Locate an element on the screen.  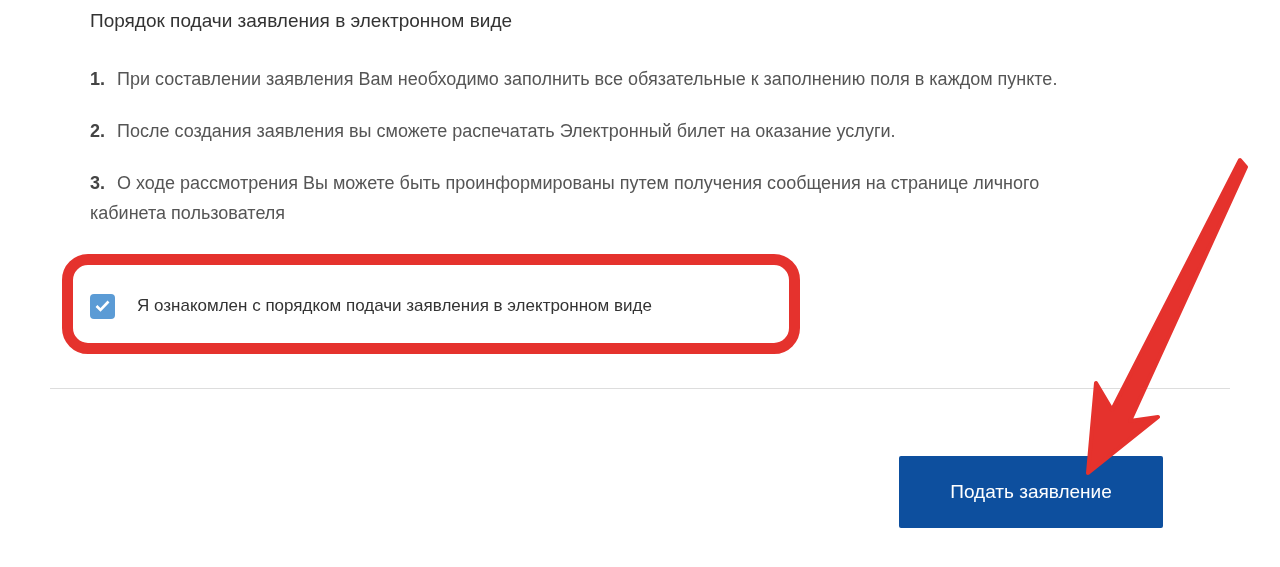
agreement-checkbox is located at coordinates (102, 306).